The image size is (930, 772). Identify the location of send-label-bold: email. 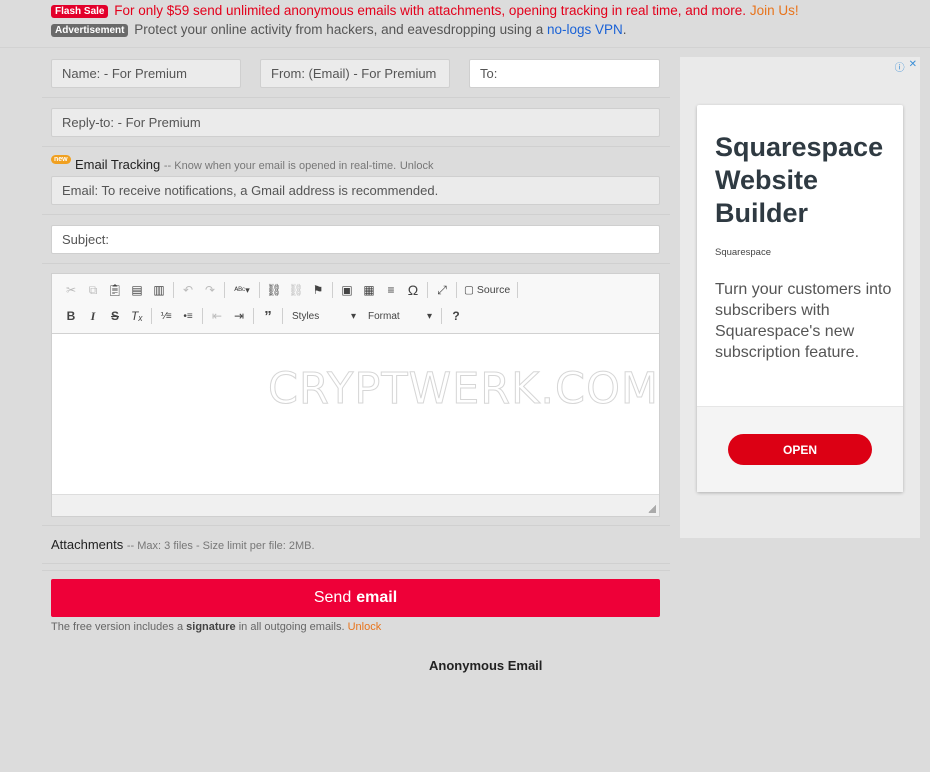
(377, 597).